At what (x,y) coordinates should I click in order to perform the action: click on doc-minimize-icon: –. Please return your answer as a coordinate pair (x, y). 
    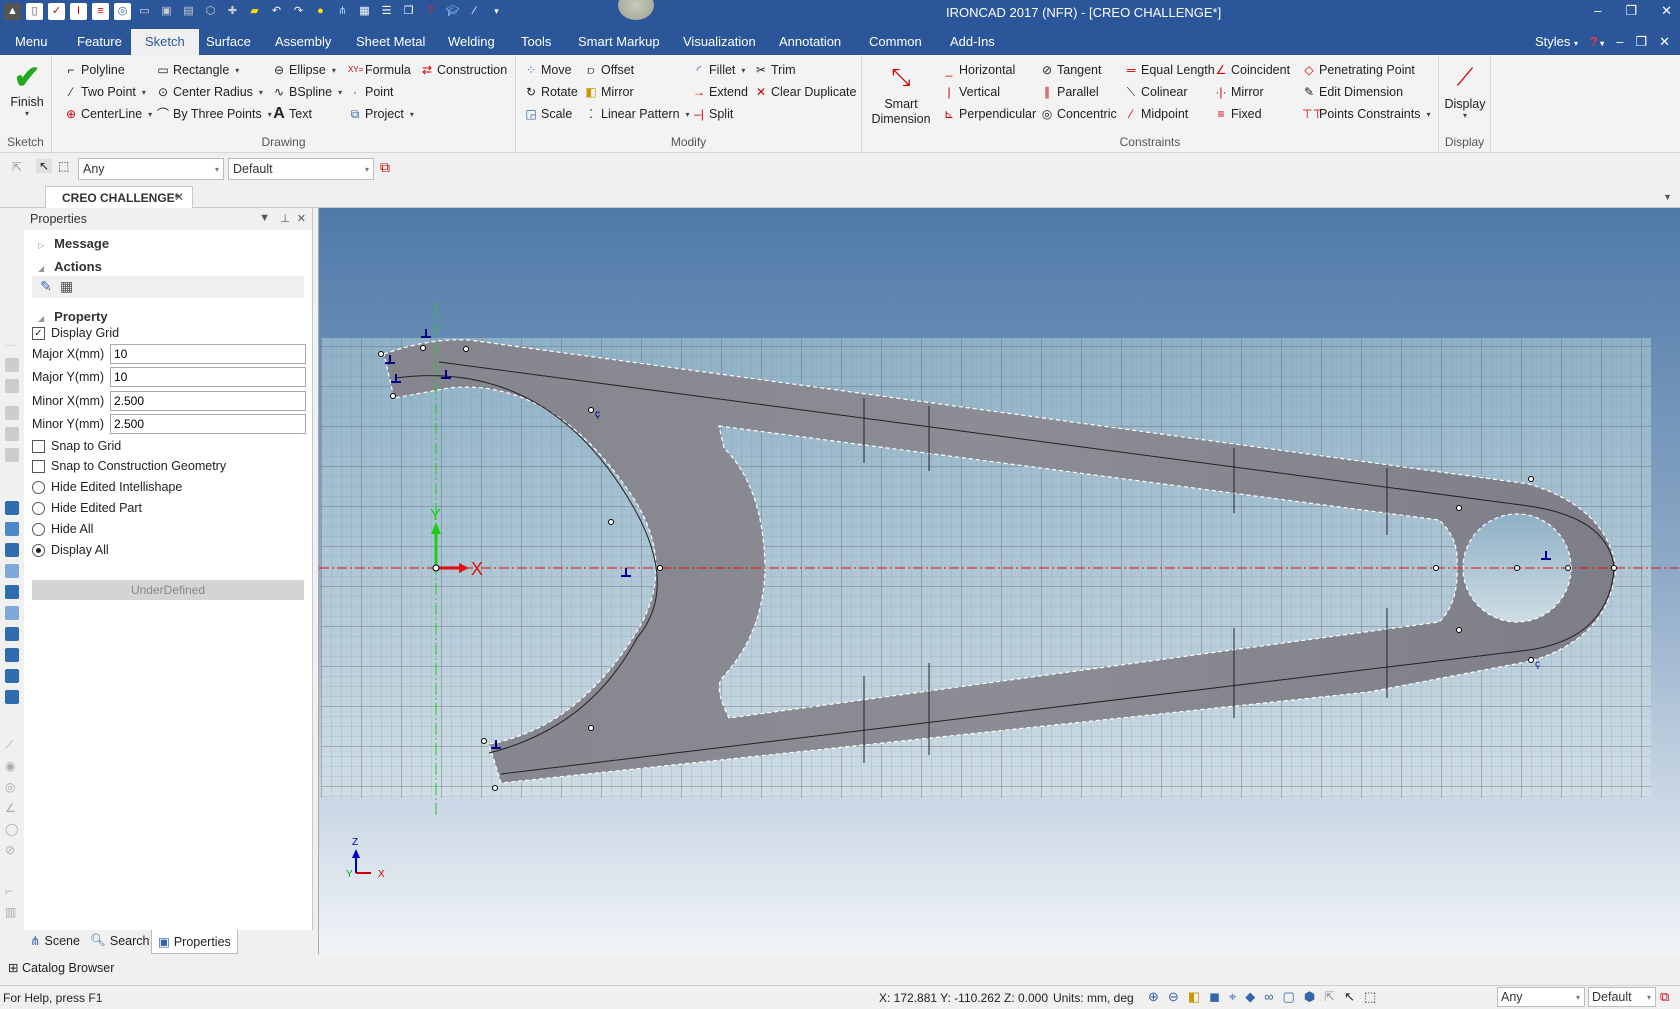
    Looking at the image, I should click on (1619, 42).